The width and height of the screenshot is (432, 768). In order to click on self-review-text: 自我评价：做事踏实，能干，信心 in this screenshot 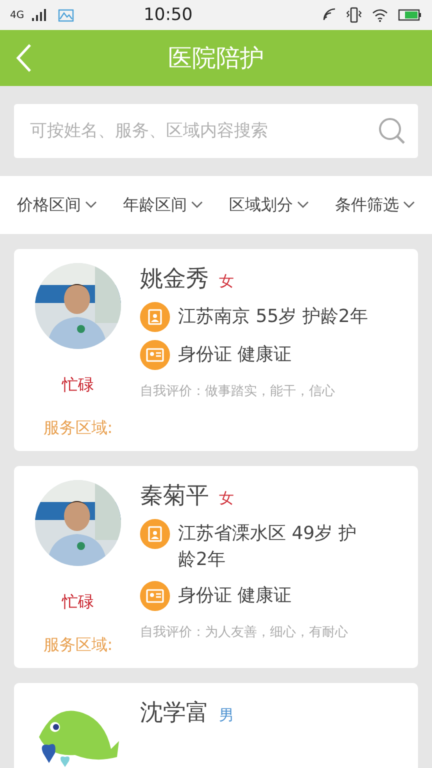, I will do `click(238, 391)`.